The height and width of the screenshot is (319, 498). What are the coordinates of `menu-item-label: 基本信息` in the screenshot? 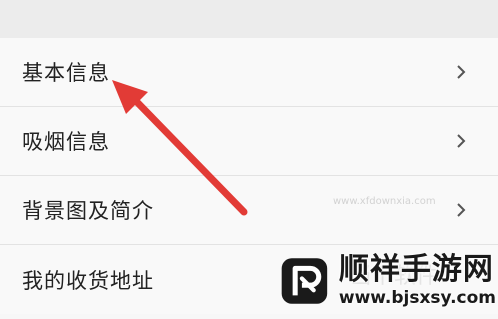 It's located at (66, 73).